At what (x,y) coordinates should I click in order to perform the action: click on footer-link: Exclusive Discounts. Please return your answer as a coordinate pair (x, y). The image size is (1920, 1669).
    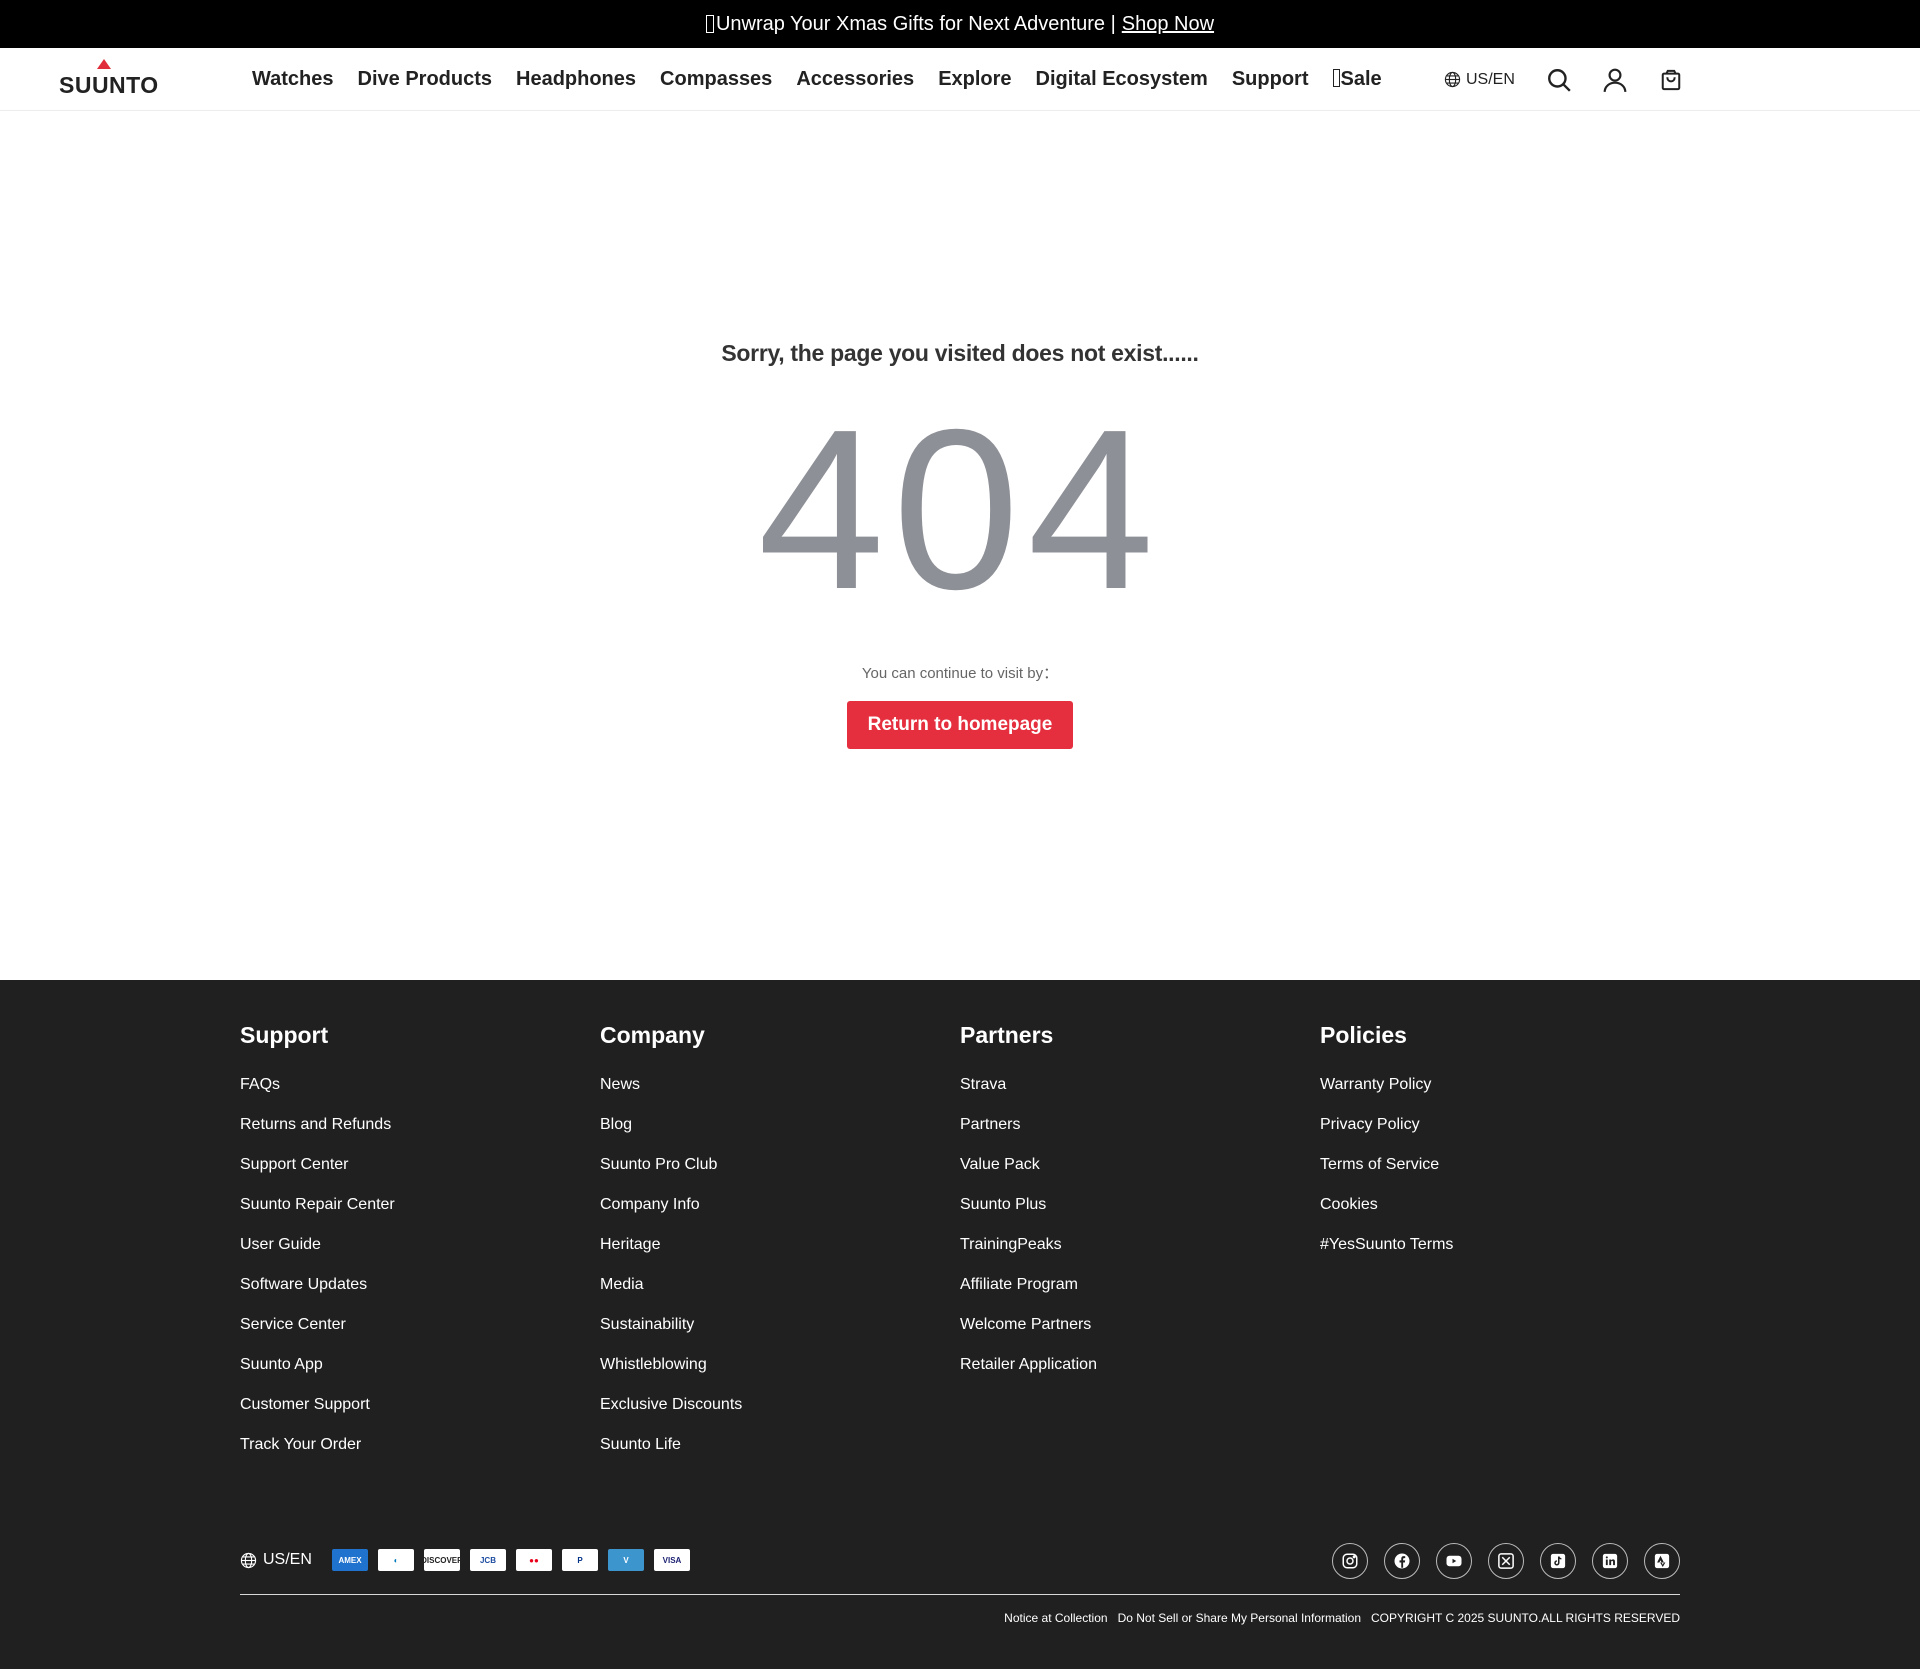
    Looking at the image, I should click on (671, 1405).